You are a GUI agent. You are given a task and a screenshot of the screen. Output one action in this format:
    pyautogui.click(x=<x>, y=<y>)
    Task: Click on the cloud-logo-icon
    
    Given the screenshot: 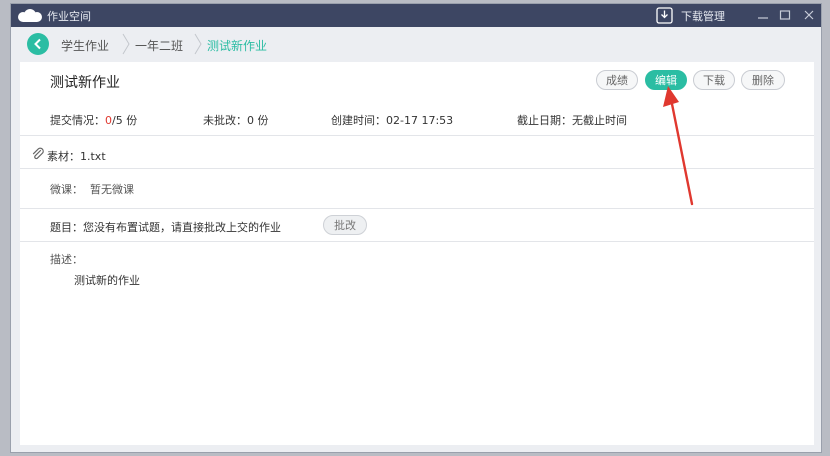 What is the action you would take?
    pyautogui.click(x=30, y=15)
    